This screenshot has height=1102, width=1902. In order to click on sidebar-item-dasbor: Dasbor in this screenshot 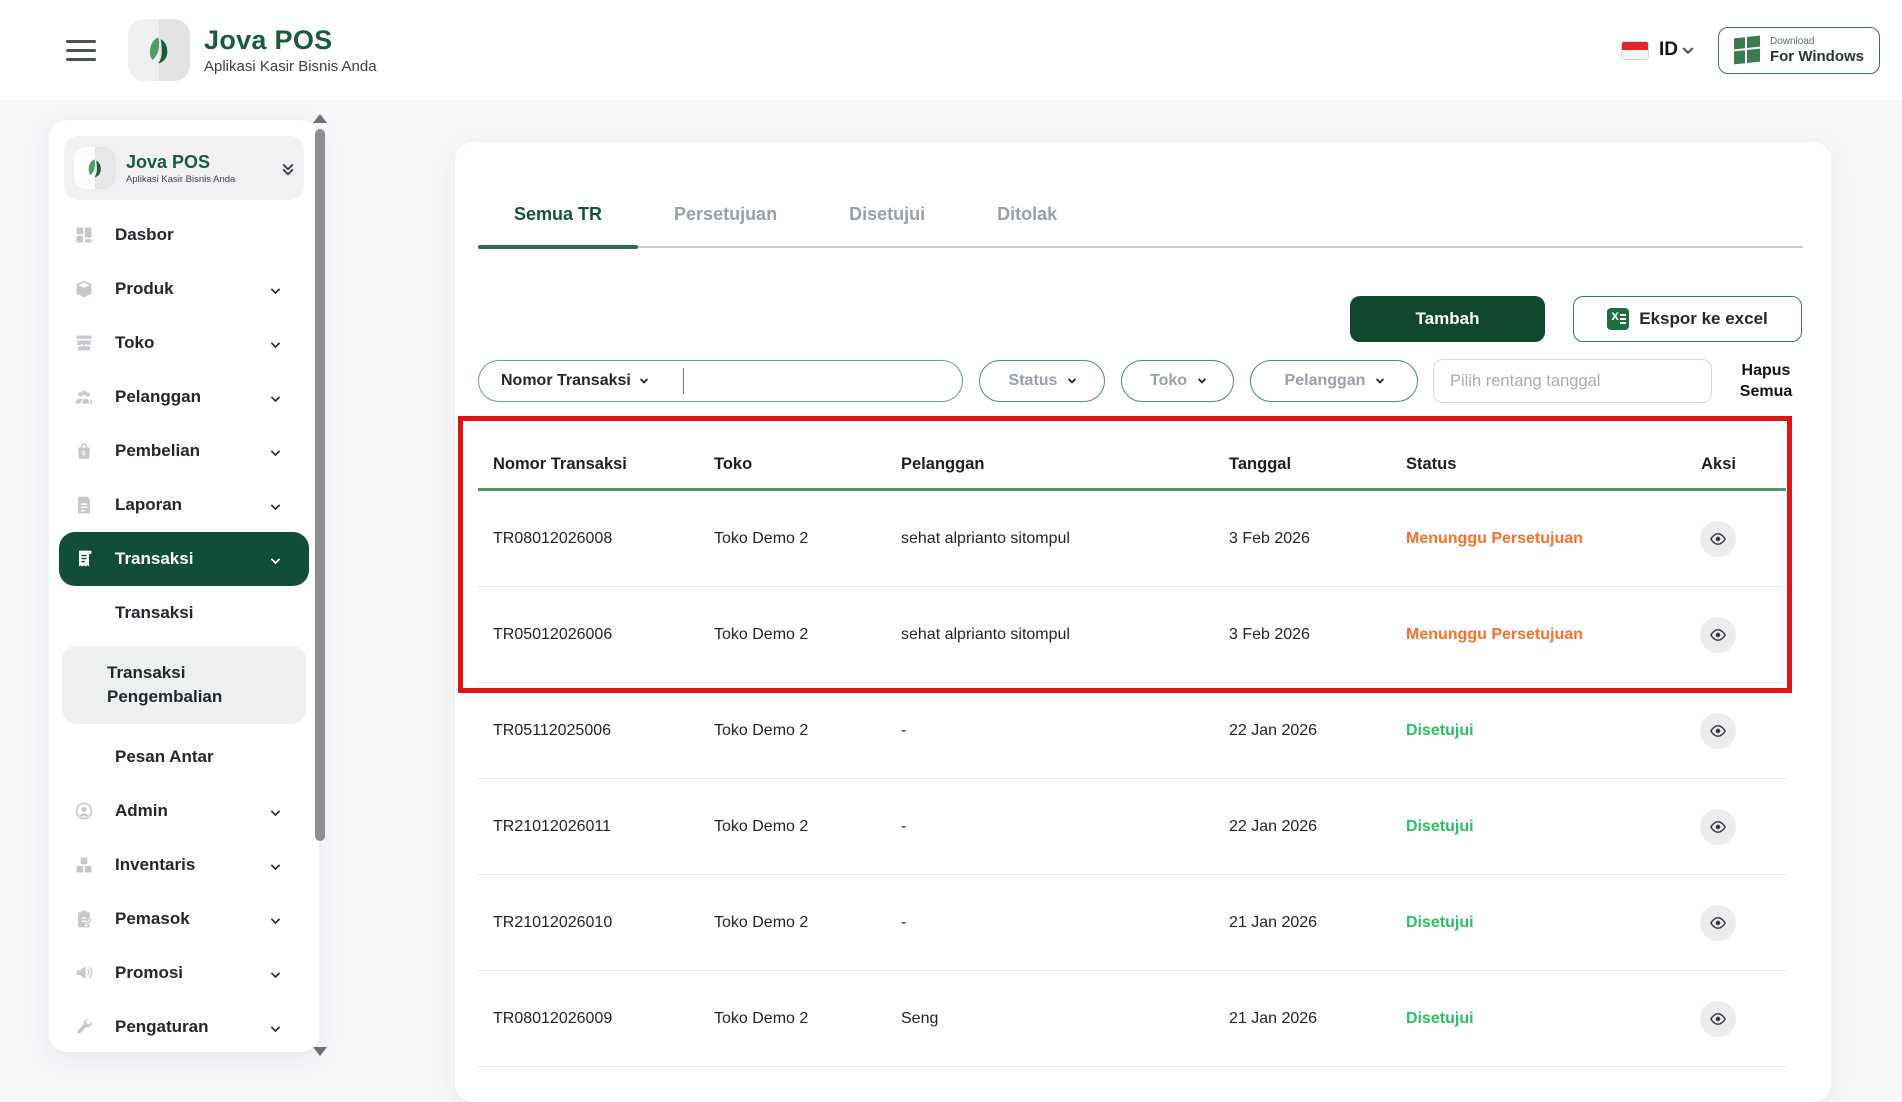, I will do `click(184, 235)`.